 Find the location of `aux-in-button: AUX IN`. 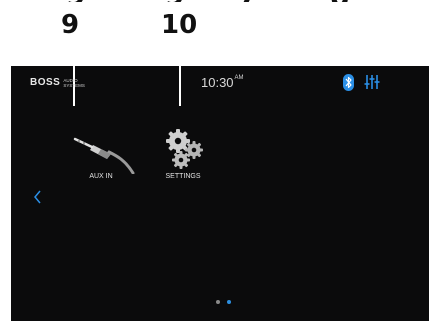

aux-in-button: AUX IN is located at coordinates (101, 158).